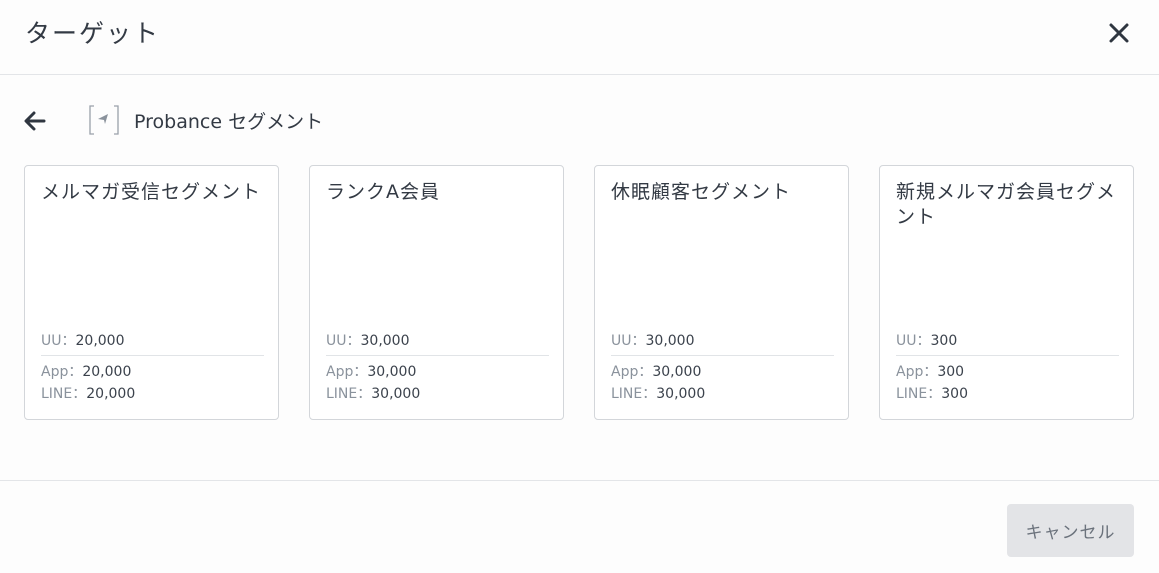 The width and height of the screenshot is (1159, 573). Describe the element at coordinates (111, 394) in the screenshot. I see `line-value: 20,000` at that location.